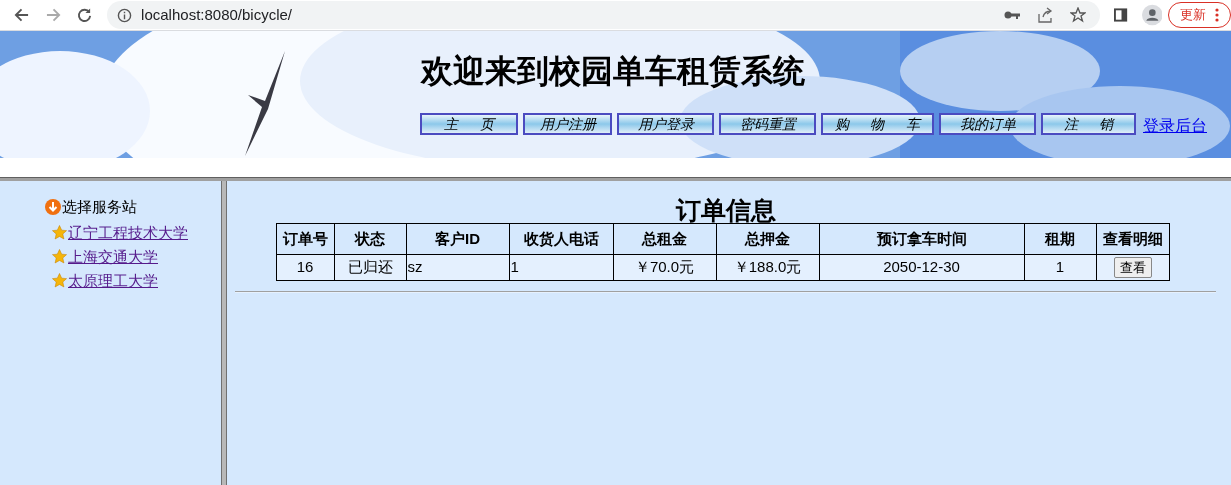  Describe the element at coordinates (128, 232) in the screenshot. I see `station-link: 辽宁工程技术大学` at that location.